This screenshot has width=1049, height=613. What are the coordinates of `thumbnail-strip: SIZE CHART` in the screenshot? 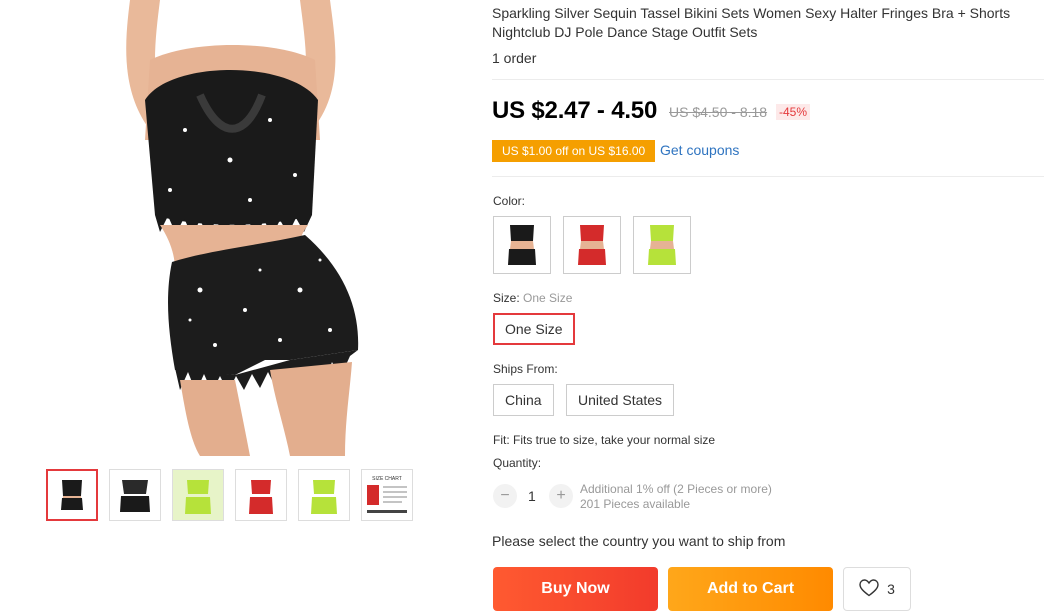 It's located at (229, 495).